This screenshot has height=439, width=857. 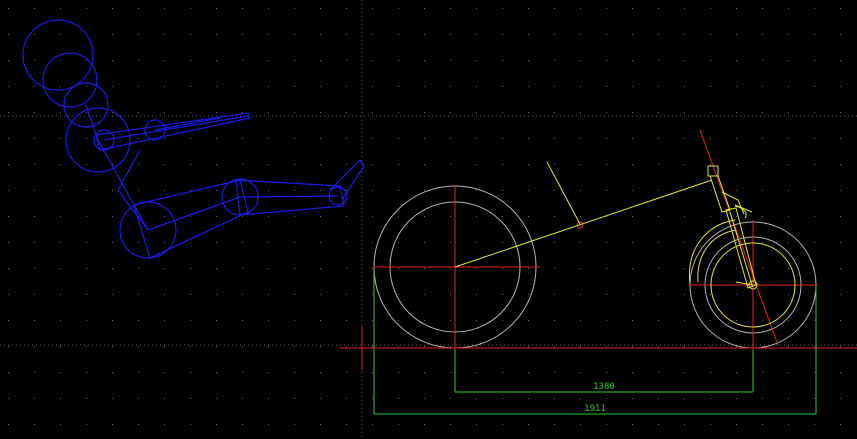 What do you see at coordinates (595, 409) in the screenshot?
I see `overall-length-dimension-label: 1911` at bounding box center [595, 409].